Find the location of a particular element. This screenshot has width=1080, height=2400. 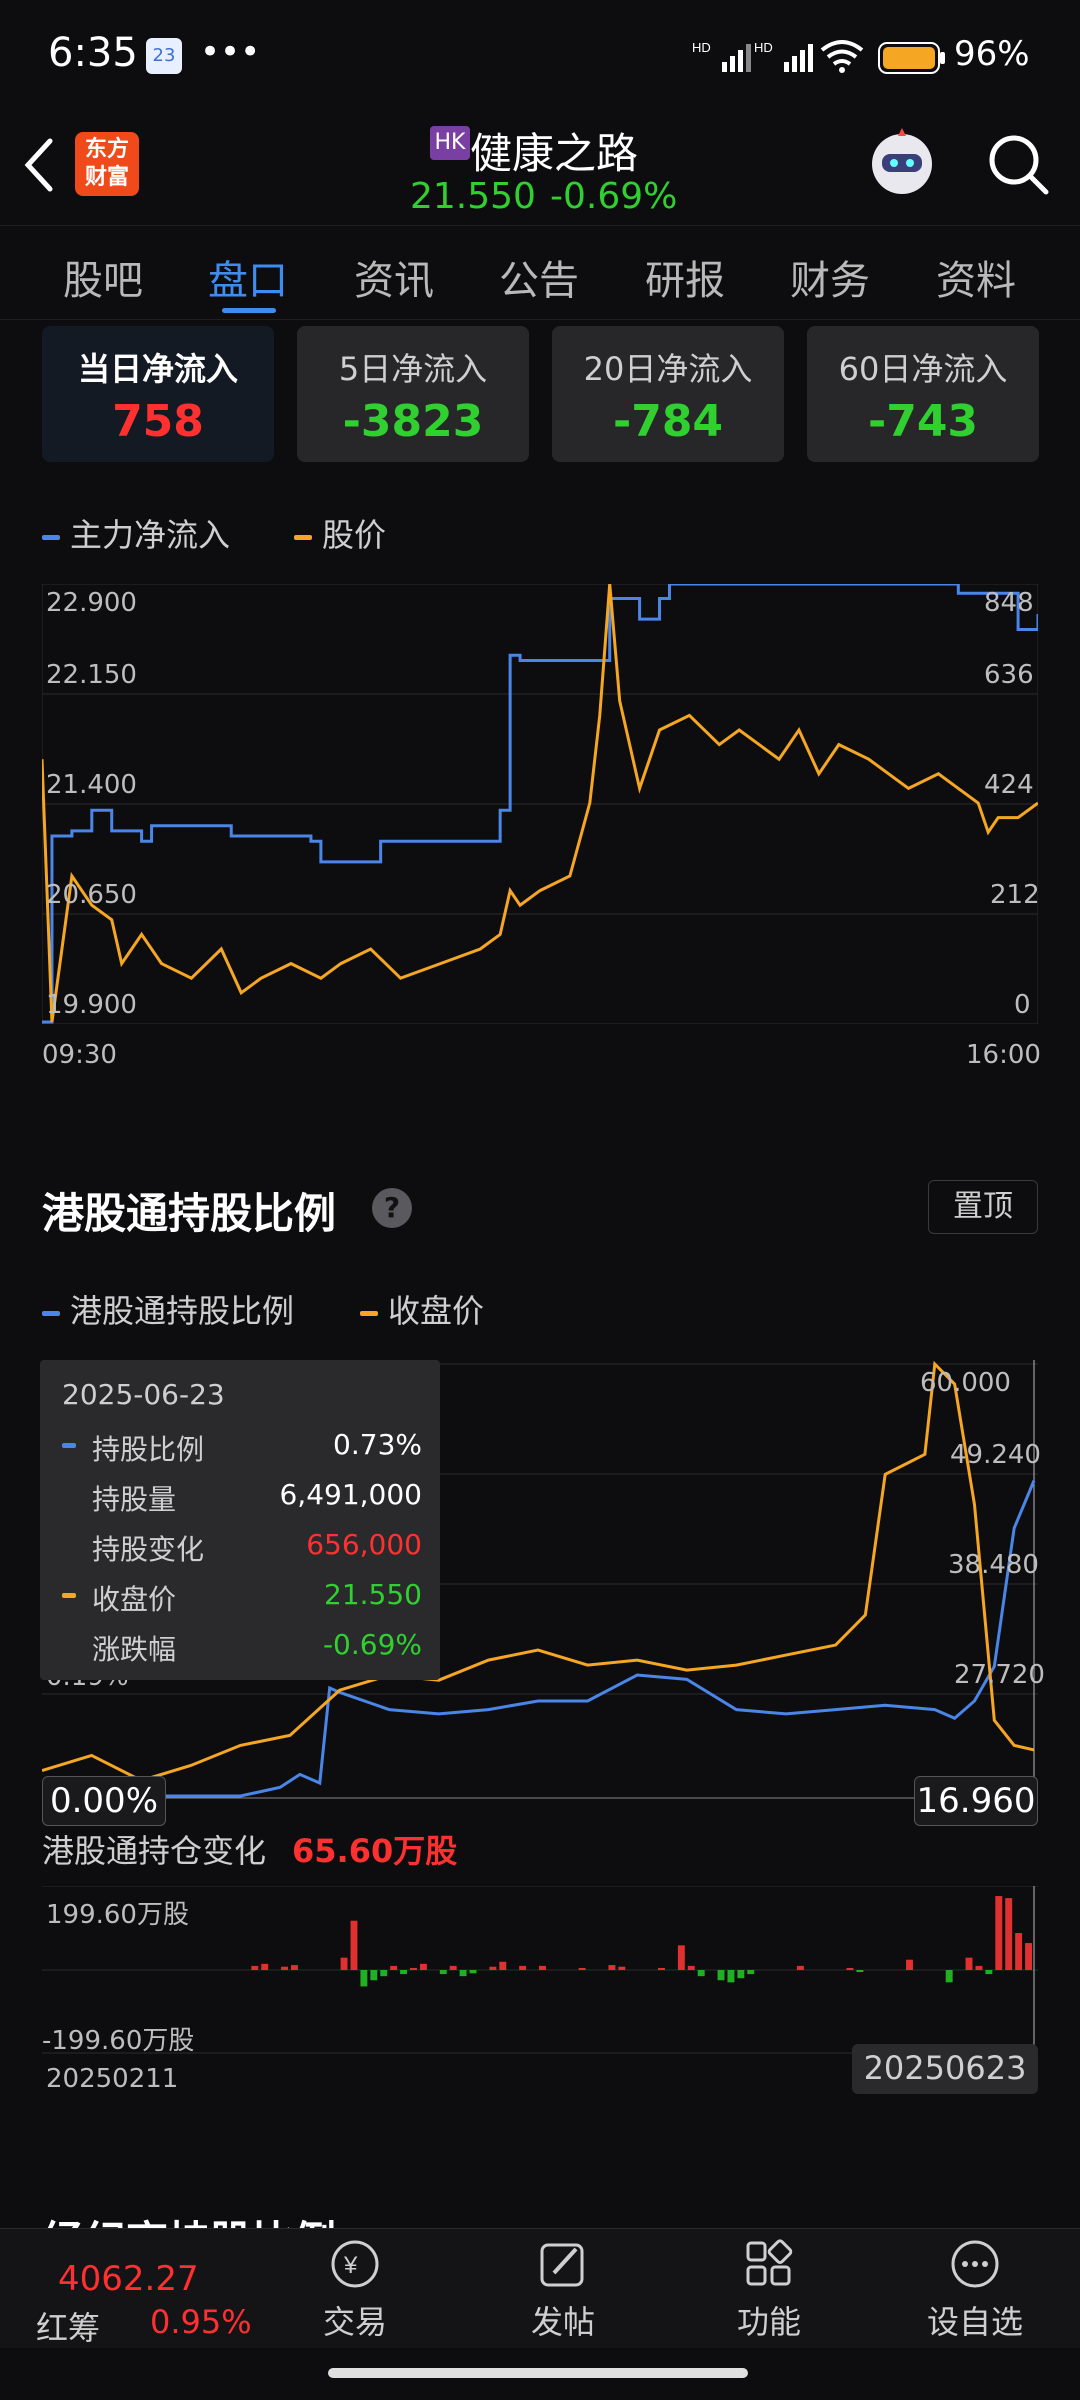

index-change: 0.95% is located at coordinates (201, 2322).